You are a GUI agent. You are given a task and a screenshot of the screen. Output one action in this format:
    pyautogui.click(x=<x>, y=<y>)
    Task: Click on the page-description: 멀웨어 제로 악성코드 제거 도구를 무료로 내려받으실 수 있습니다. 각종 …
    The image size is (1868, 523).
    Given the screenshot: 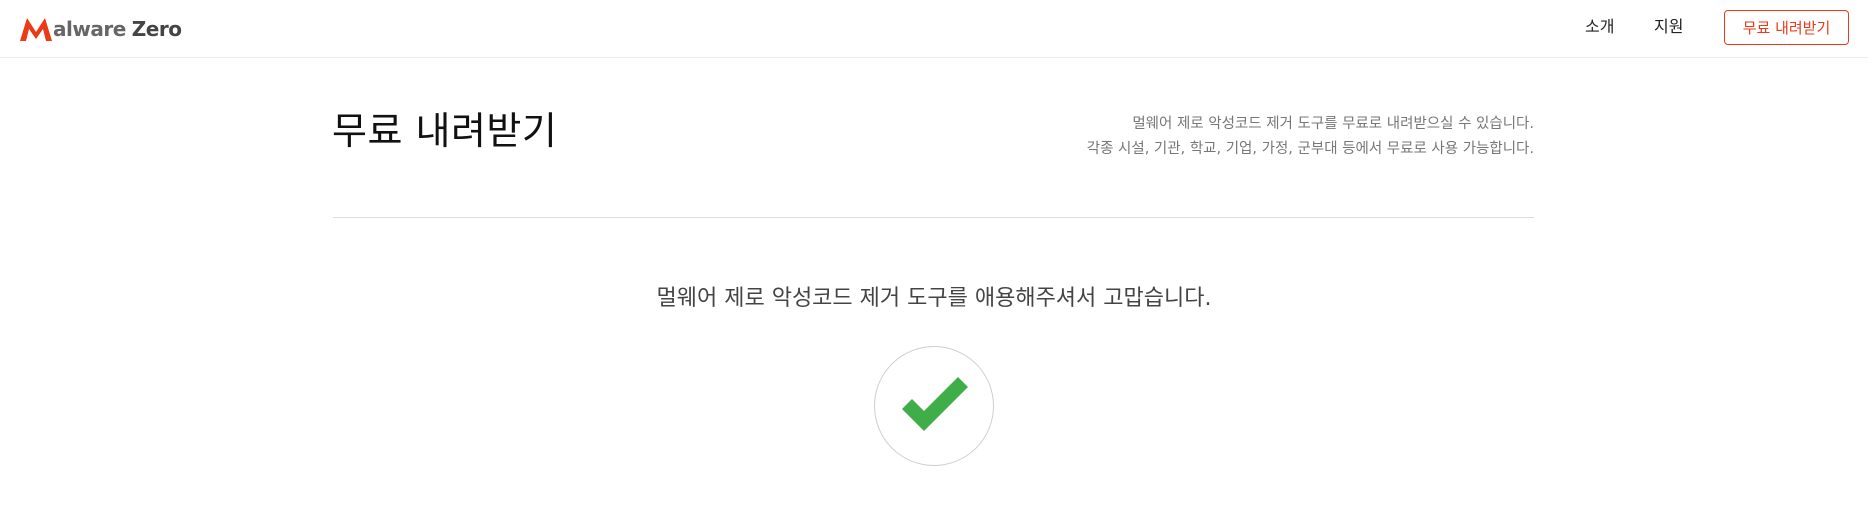 What is the action you would take?
    pyautogui.click(x=1310, y=137)
    